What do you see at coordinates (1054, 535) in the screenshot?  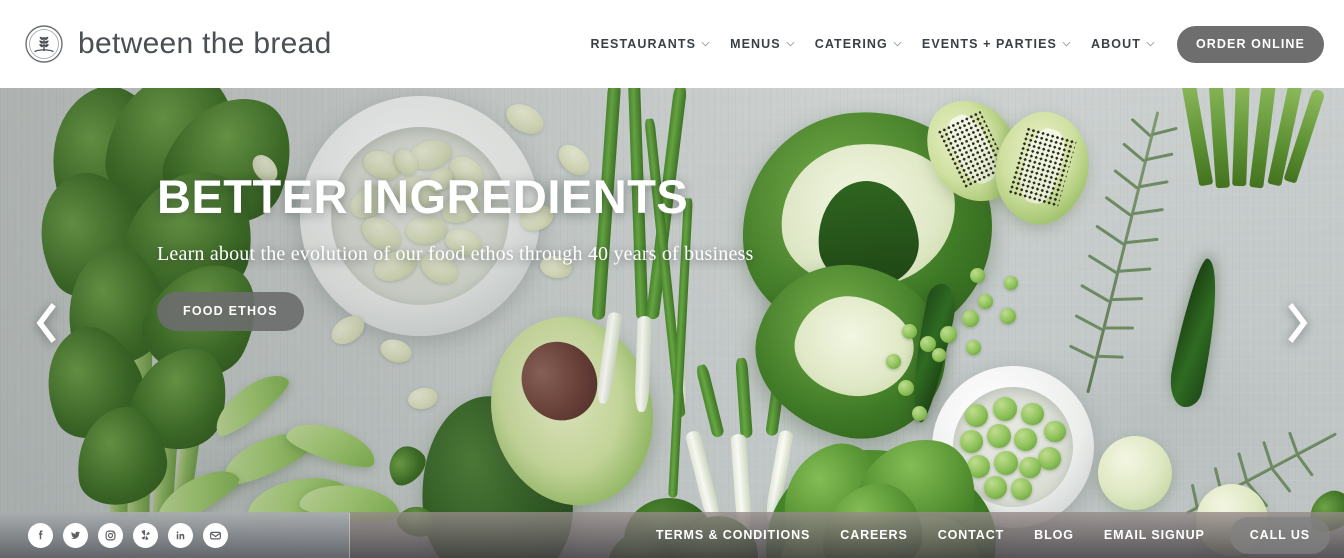 I see `footer-link-blog: BLOG` at bounding box center [1054, 535].